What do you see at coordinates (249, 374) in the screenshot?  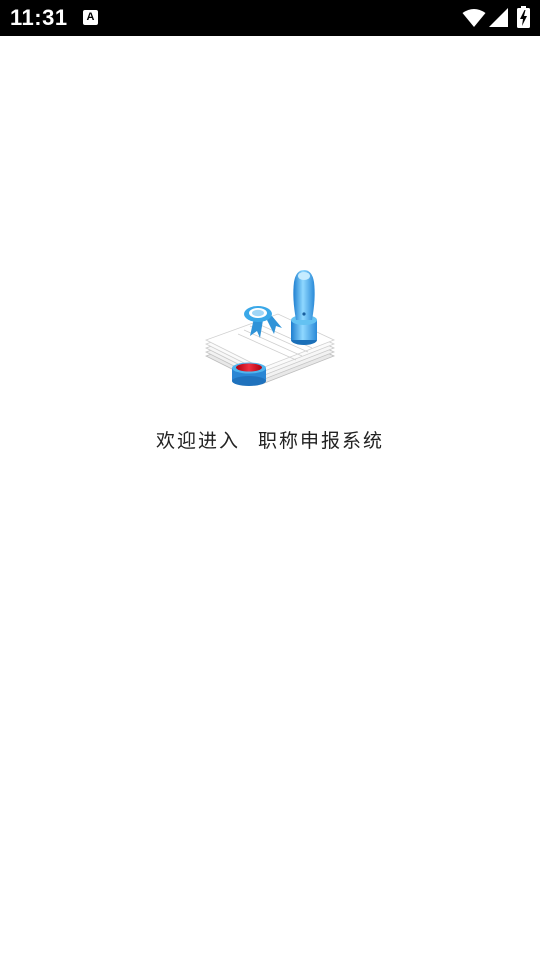 I see `ink-pad` at bounding box center [249, 374].